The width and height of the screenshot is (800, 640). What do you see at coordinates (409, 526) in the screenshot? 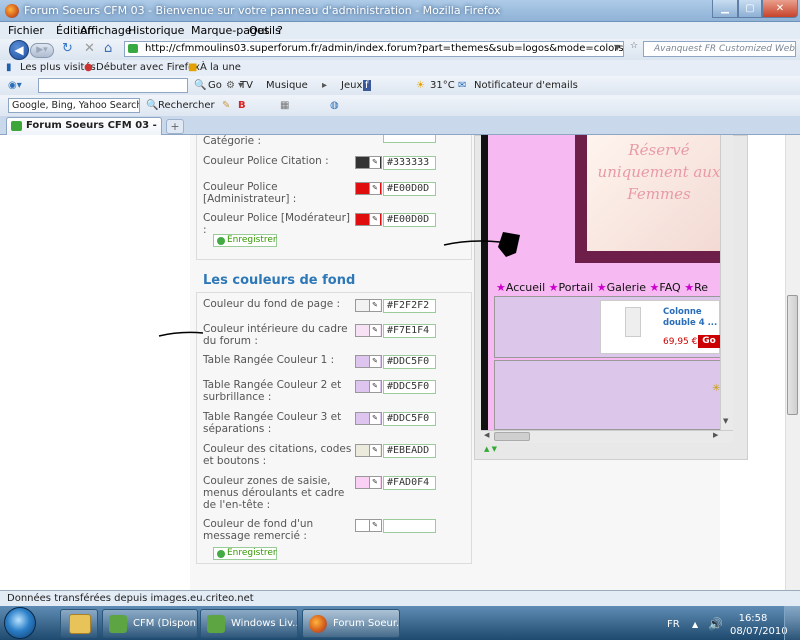
I see `color-value-input` at bounding box center [409, 526].